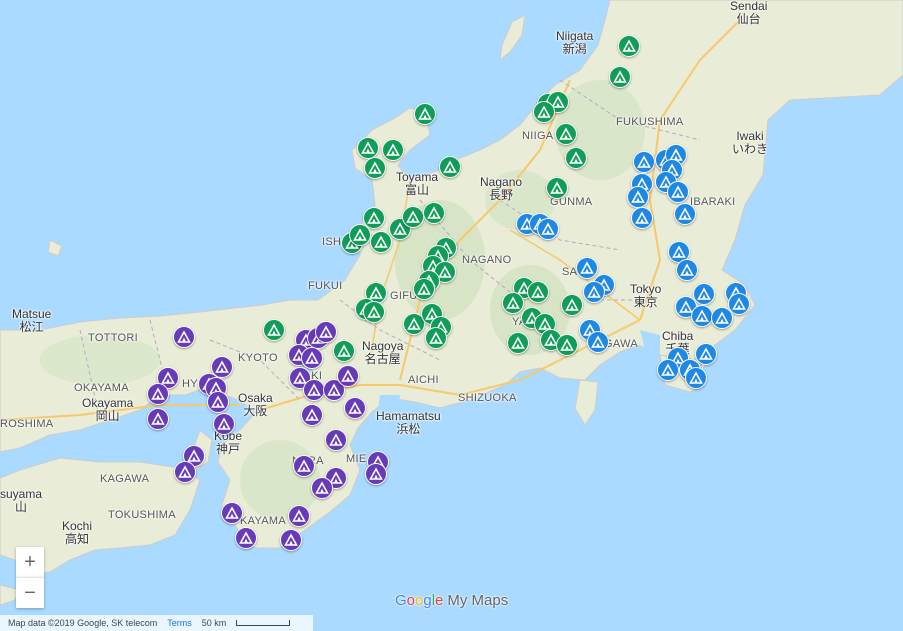  I want to click on scale-bar, so click(263, 623).